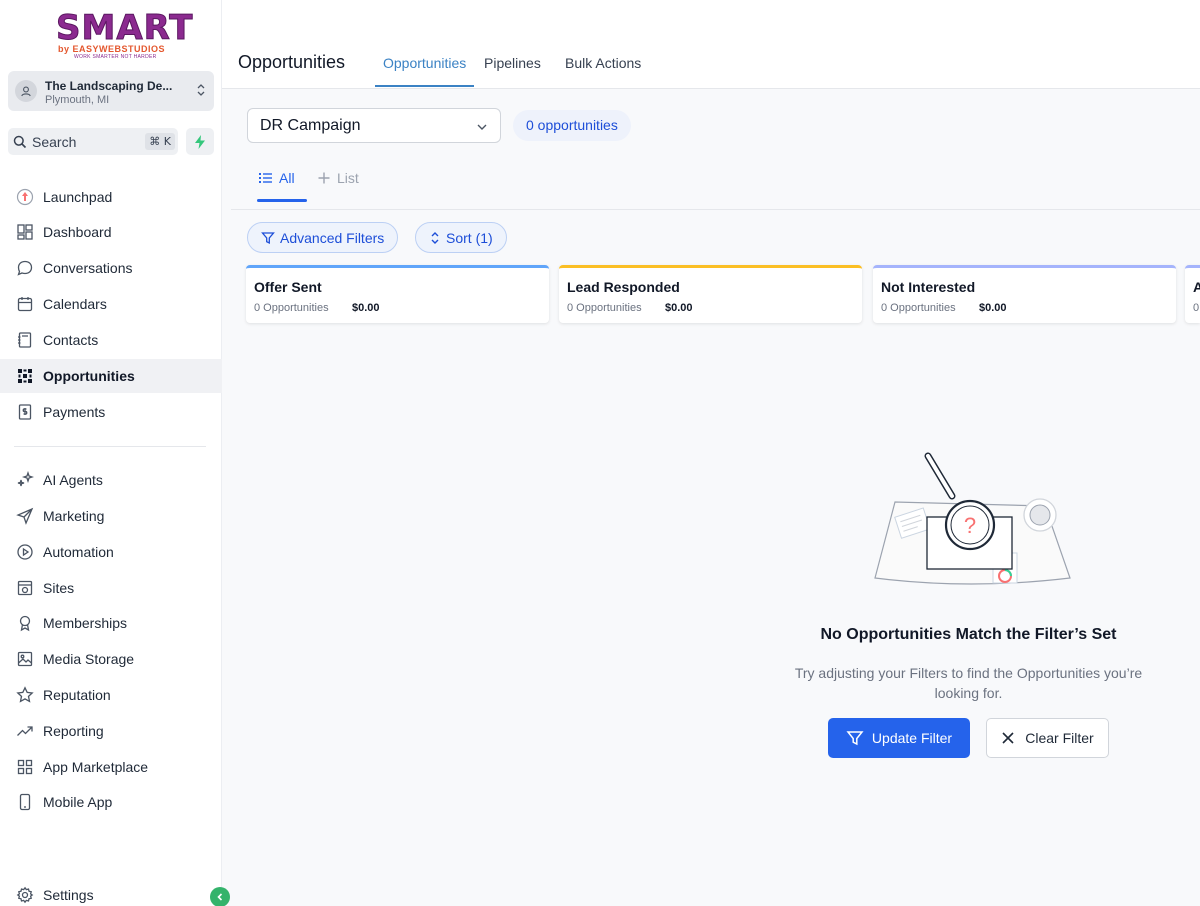 The image size is (1200, 906). Describe the element at coordinates (323, 237) in the screenshot. I see `advanced-filters-button: Advanced Filters` at that location.